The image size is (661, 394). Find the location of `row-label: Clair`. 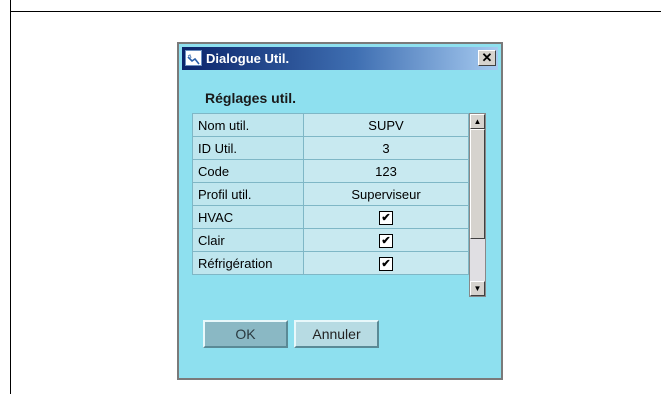

row-label: Clair is located at coordinates (248, 240).